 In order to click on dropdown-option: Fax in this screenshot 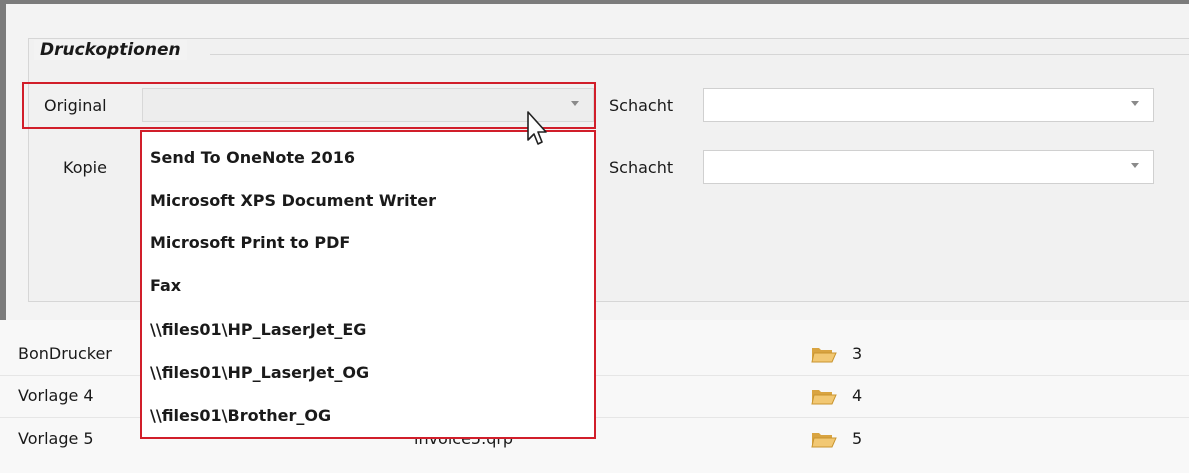, I will do `click(165, 285)`.